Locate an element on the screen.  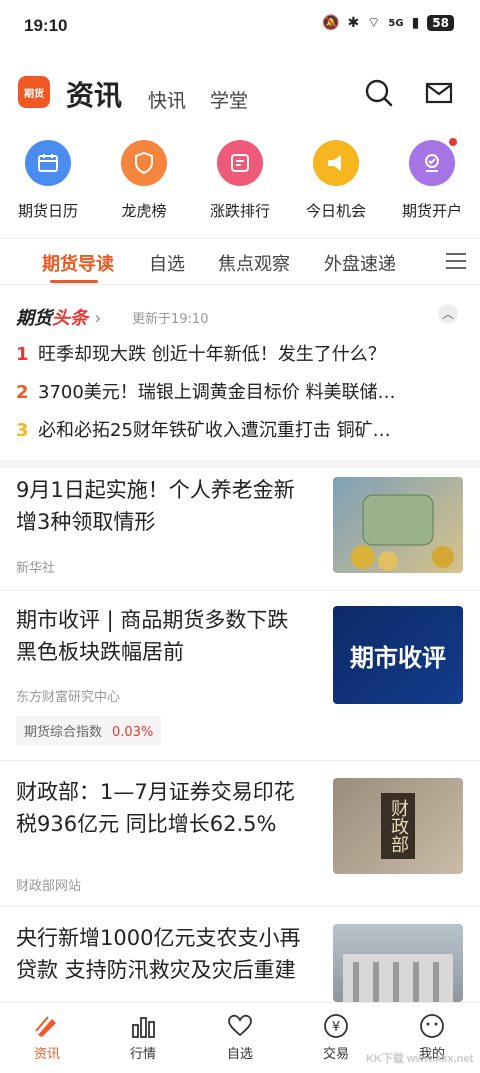
nav-label: 交易 is located at coordinates (335, 1054).